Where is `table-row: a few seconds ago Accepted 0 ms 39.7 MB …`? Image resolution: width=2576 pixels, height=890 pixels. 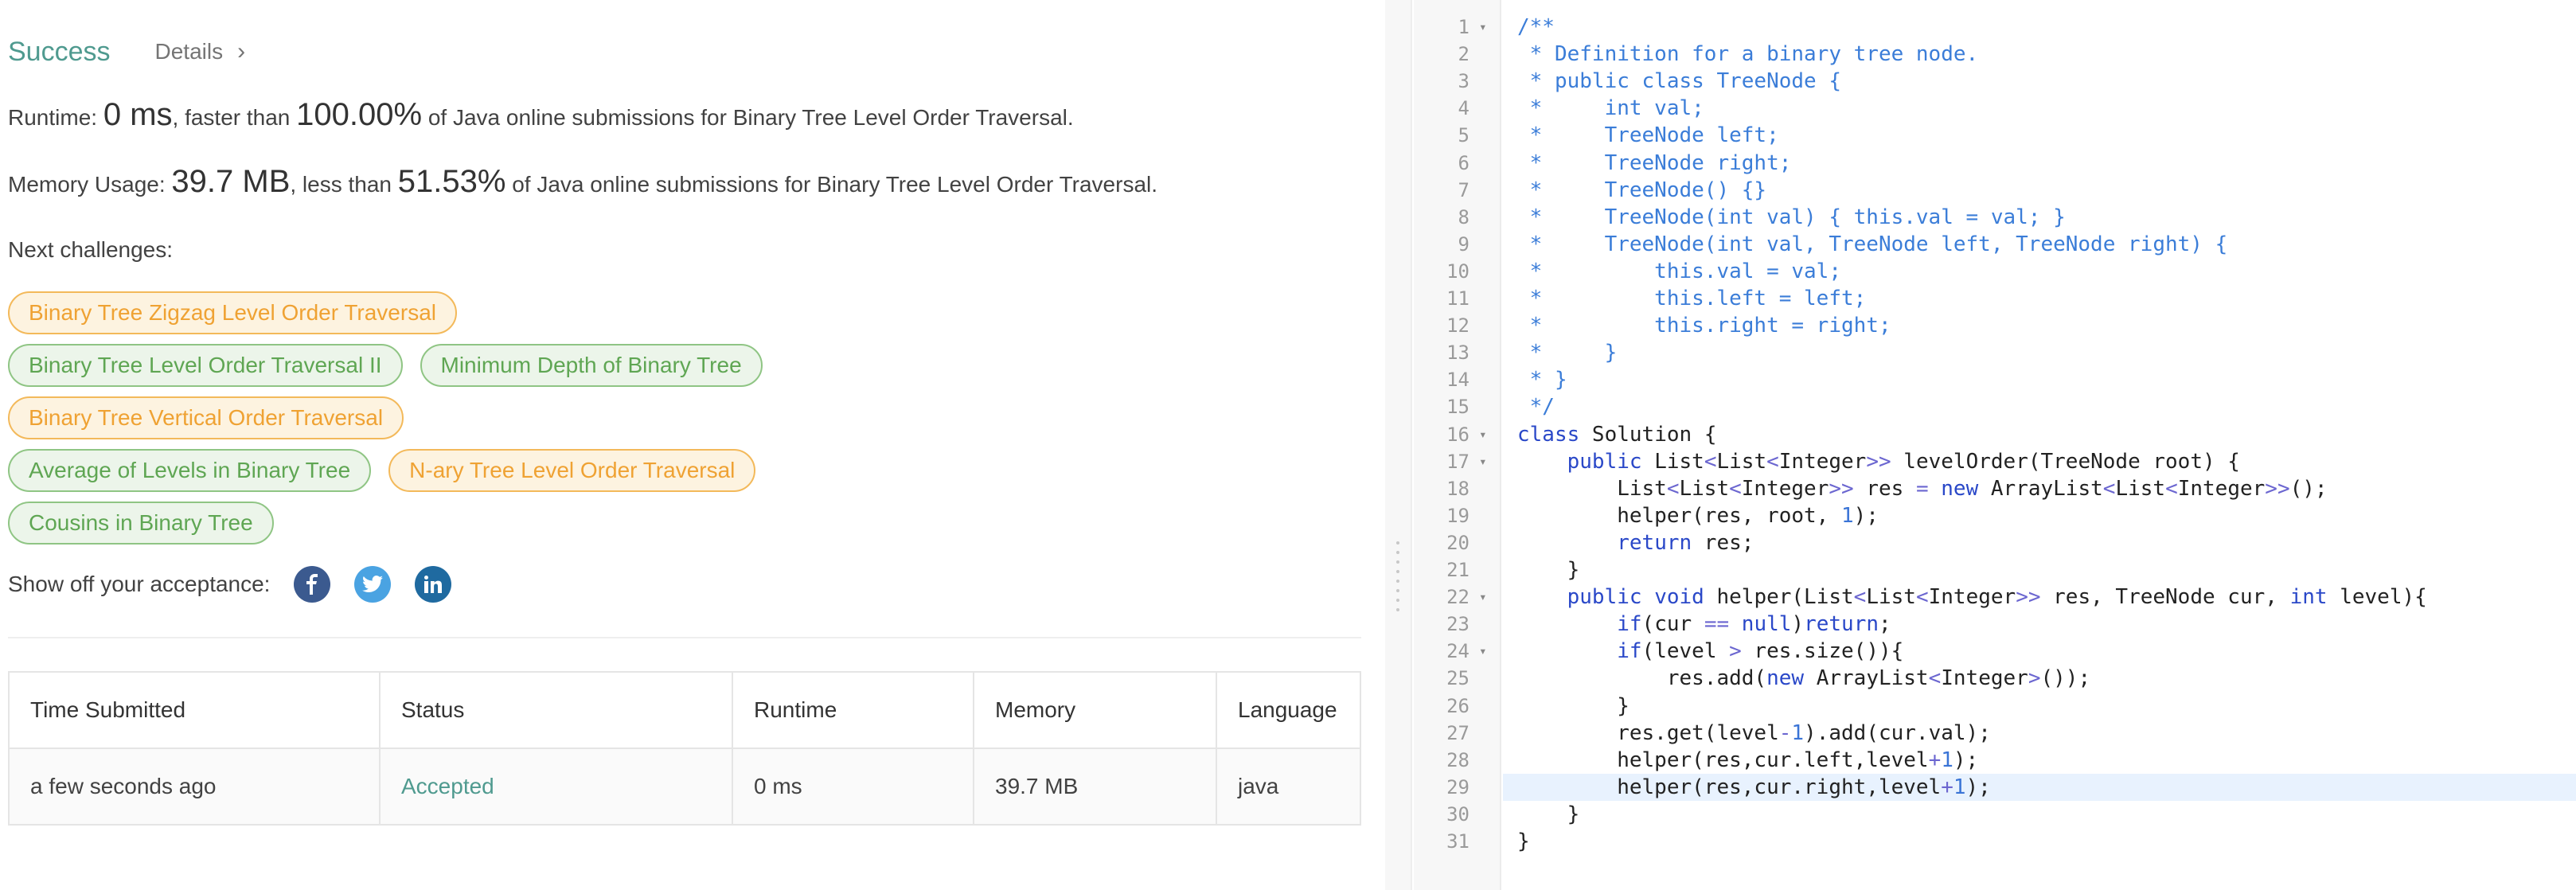 table-row: a few seconds ago Accepted 0 ms 39.7 MB … is located at coordinates (684, 787).